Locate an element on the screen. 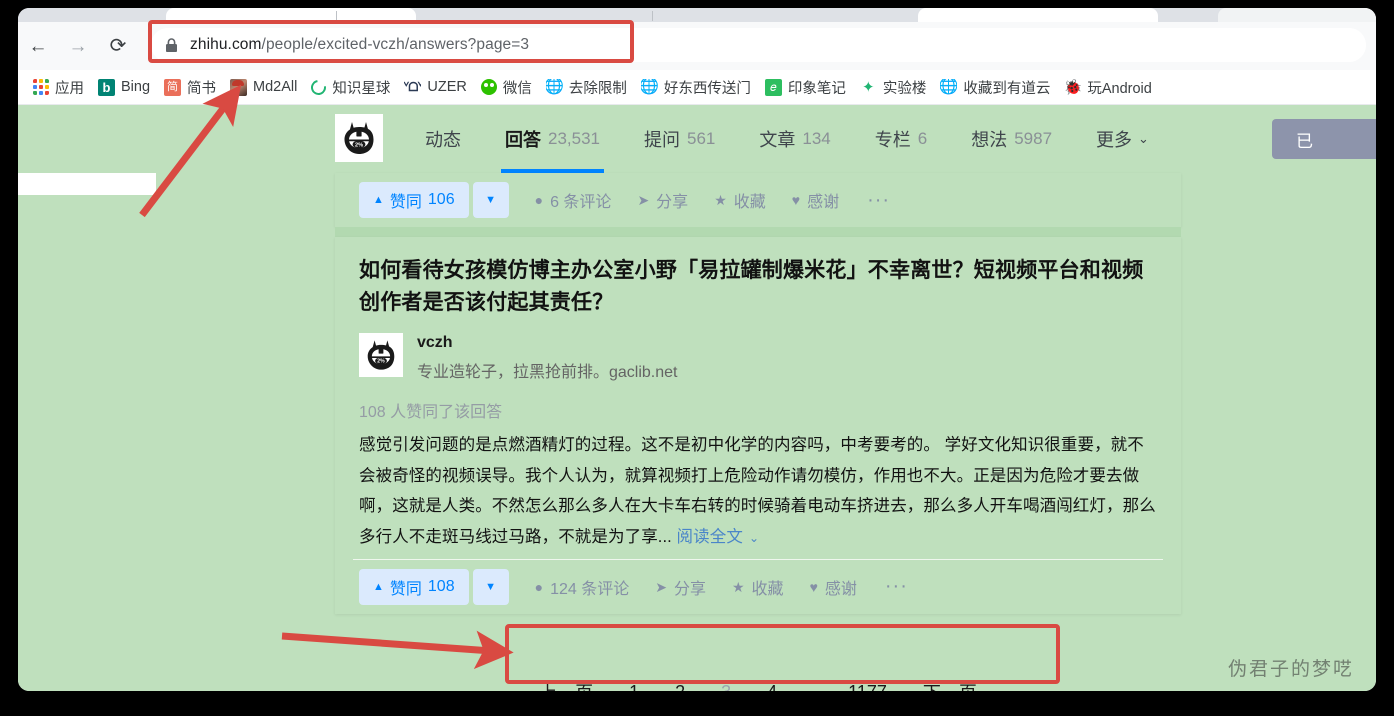 The width and height of the screenshot is (1394, 716). caret-down-icon: ▼ is located at coordinates (491, 200).